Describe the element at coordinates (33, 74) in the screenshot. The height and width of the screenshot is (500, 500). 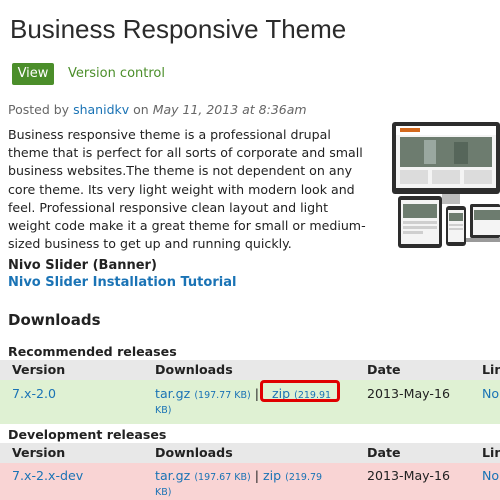
I see `tab-view: View` at that location.